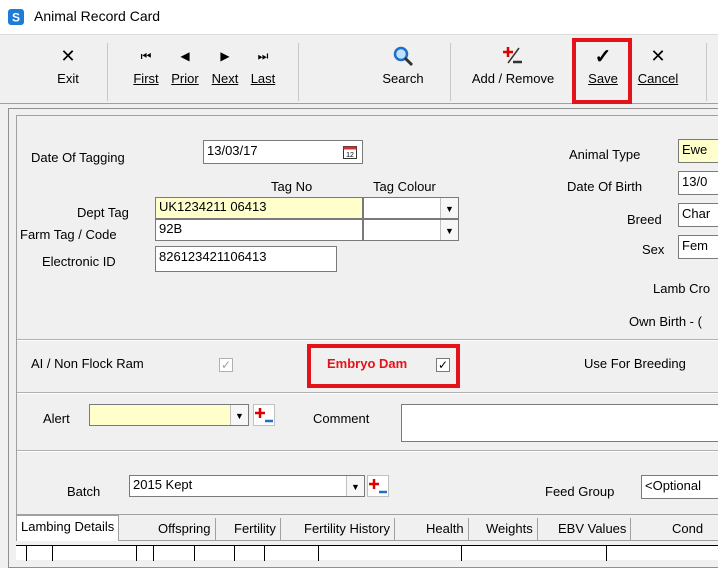 The width and height of the screenshot is (718, 568). What do you see at coordinates (283, 152) in the screenshot?
I see `date-of-tagging-field: 13/03/17 12` at bounding box center [283, 152].